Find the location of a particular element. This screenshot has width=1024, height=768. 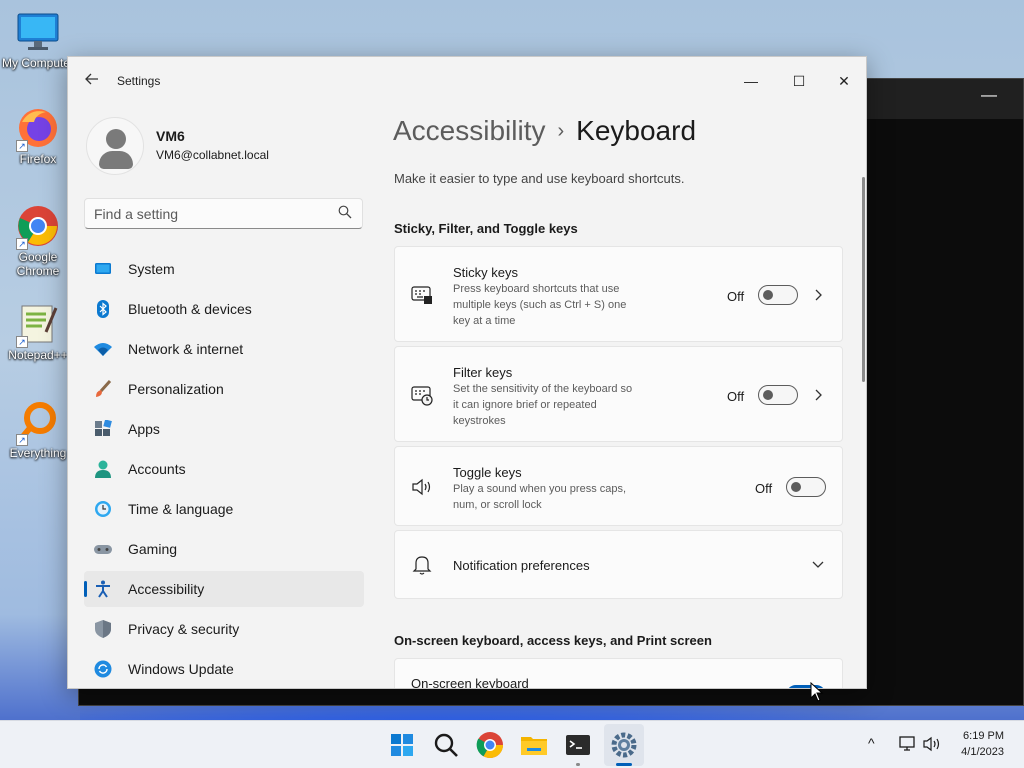

user-name: VM6 is located at coordinates (170, 136).